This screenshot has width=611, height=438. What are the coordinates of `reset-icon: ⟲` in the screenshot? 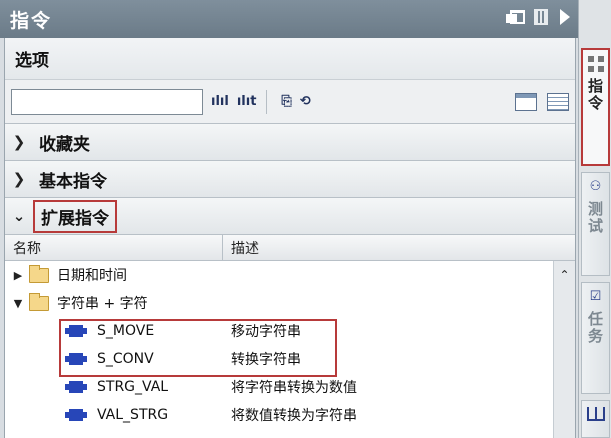 It's located at (305, 102).